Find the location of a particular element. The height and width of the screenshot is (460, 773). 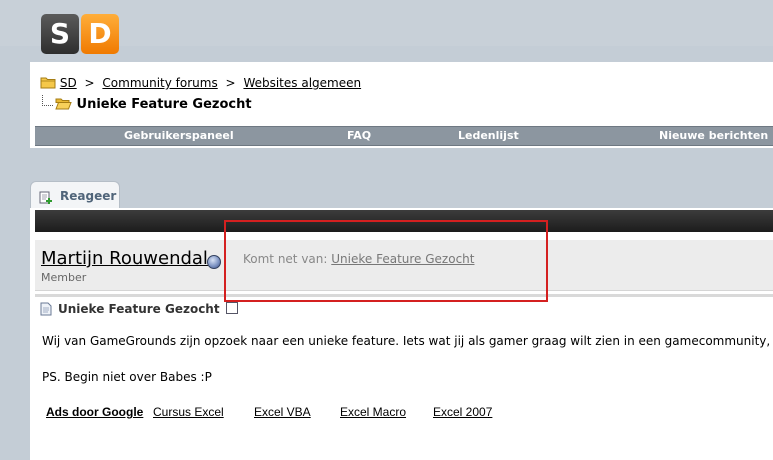

breadcrumb-websites-algemeen: Websites algemeen is located at coordinates (302, 83).